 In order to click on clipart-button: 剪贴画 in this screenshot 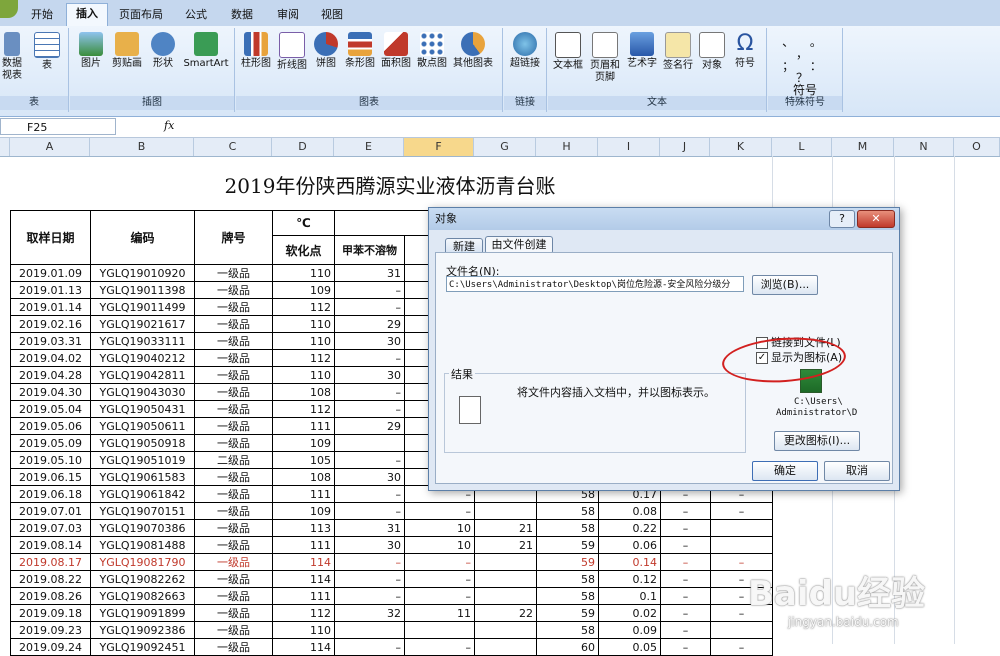, I will do `click(127, 51)`.